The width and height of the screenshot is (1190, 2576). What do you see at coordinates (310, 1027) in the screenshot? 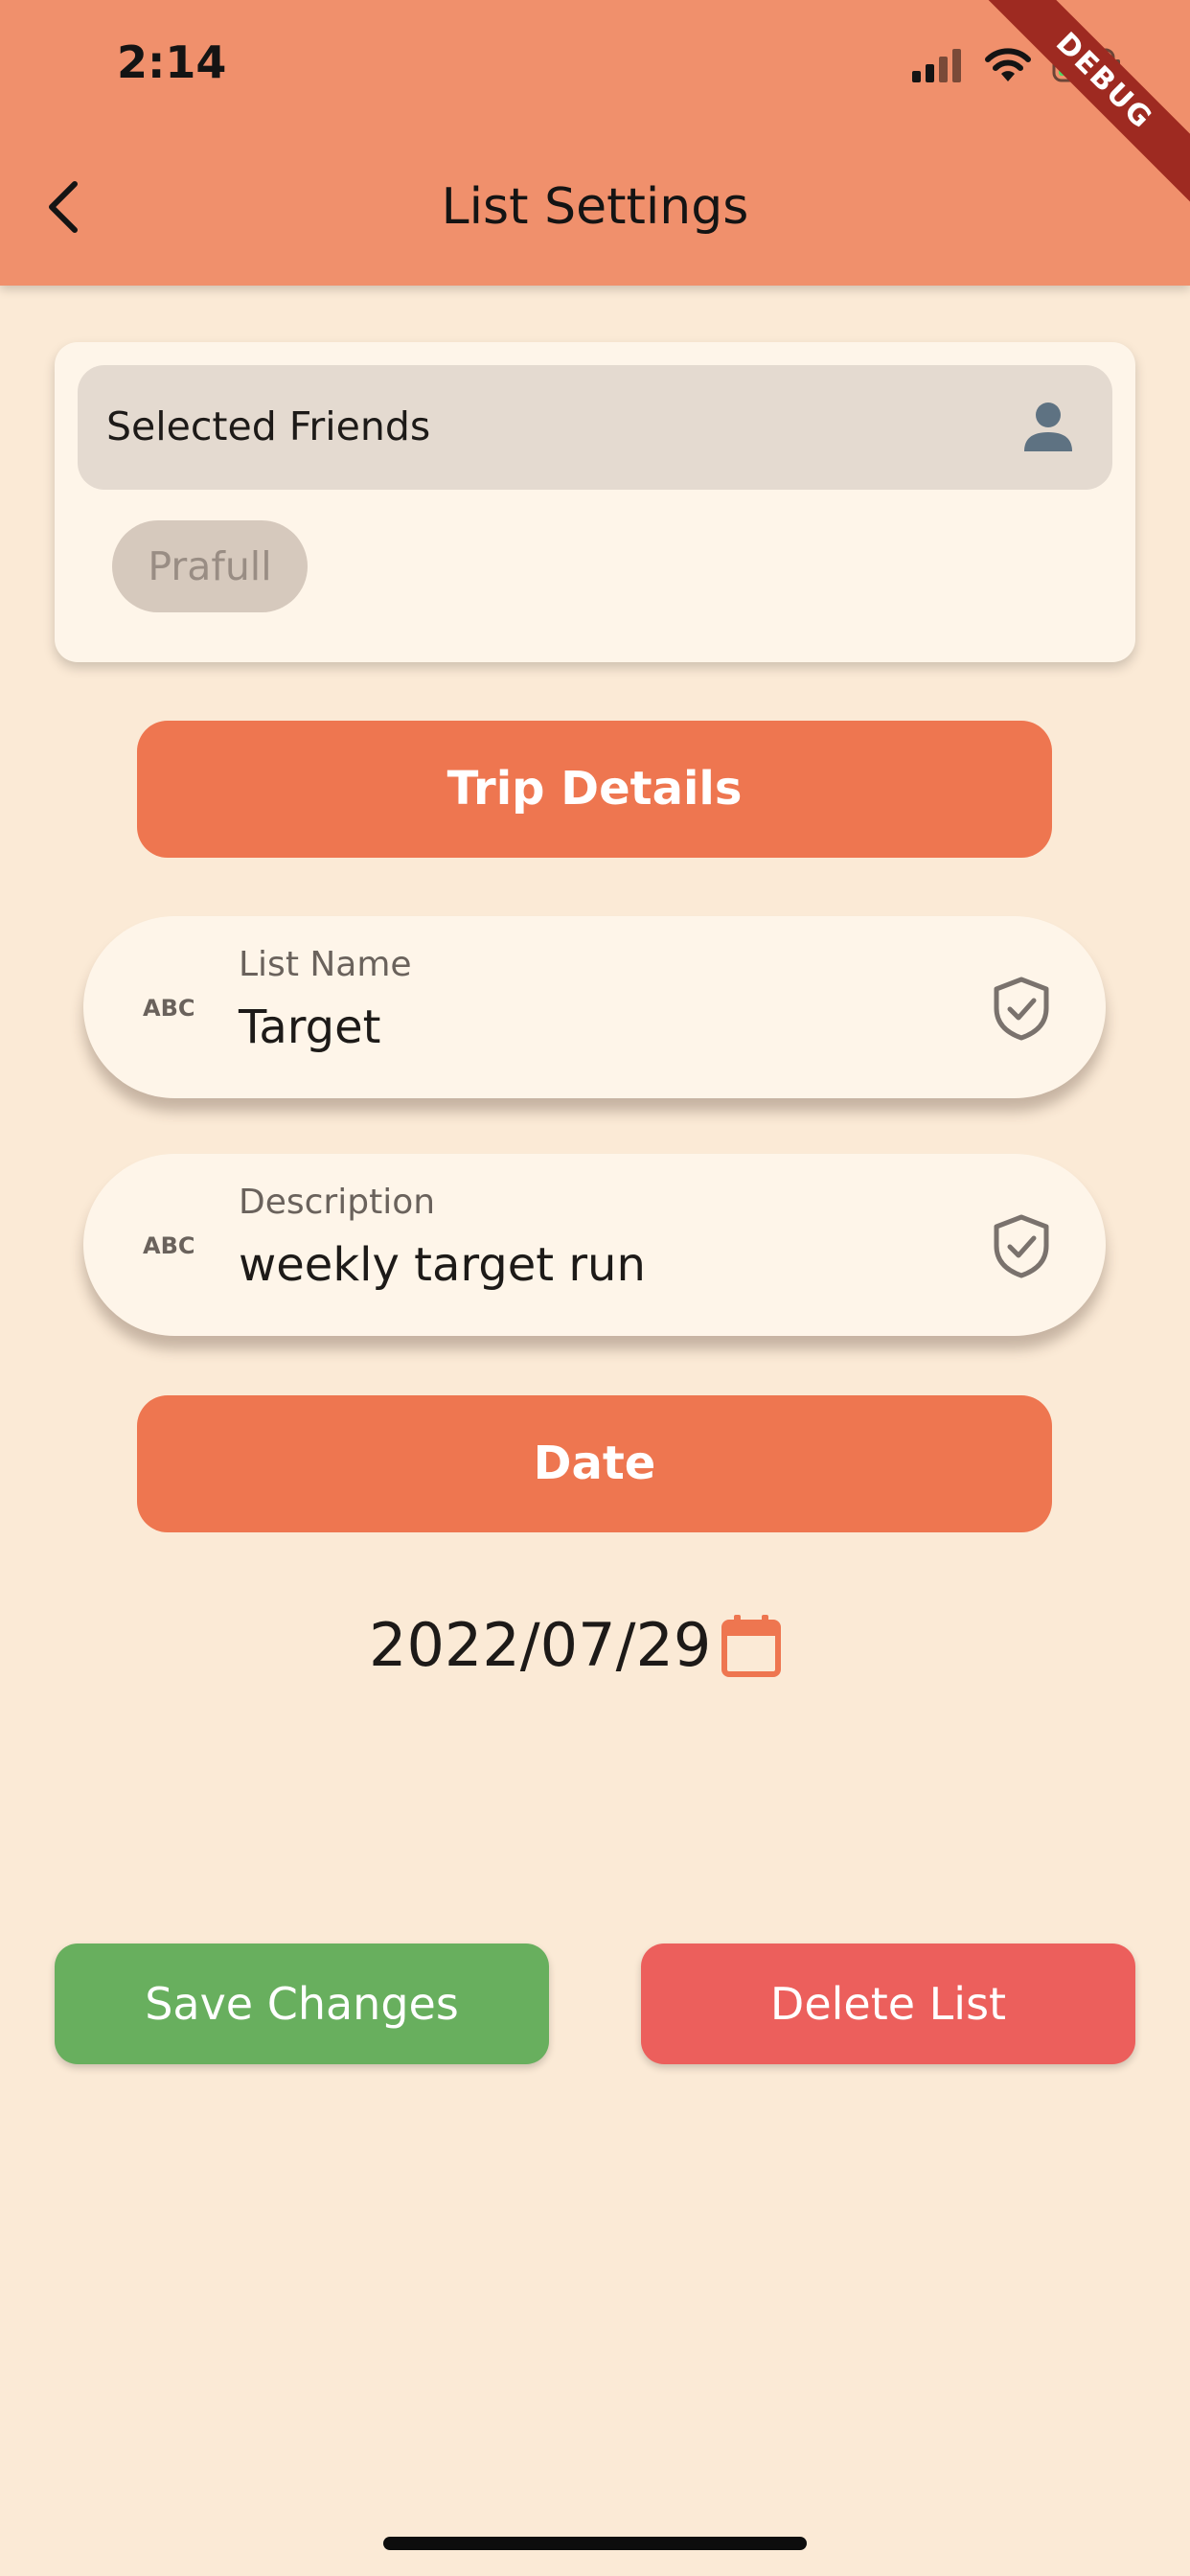
I see `list-name-value: Target` at bounding box center [310, 1027].